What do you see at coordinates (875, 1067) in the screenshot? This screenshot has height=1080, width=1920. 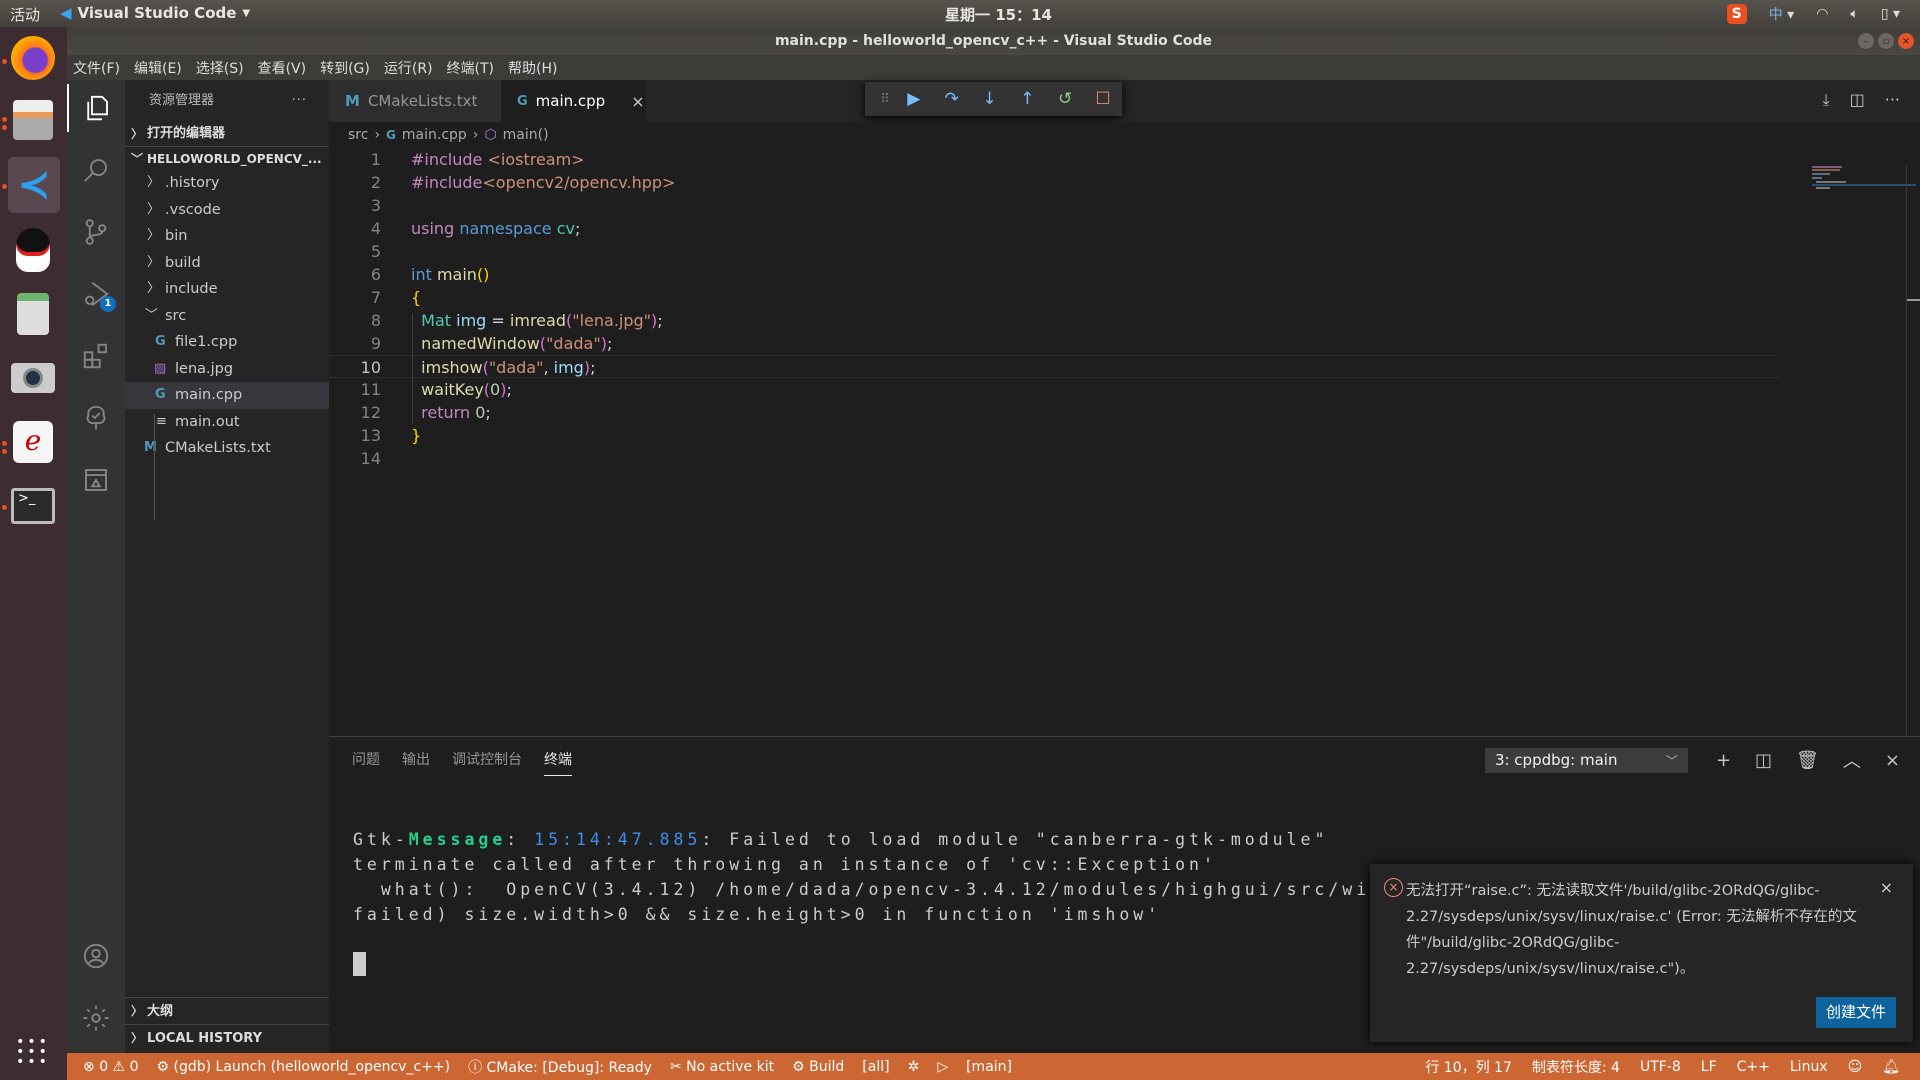 I see `build-target: [all]` at bounding box center [875, 1067].